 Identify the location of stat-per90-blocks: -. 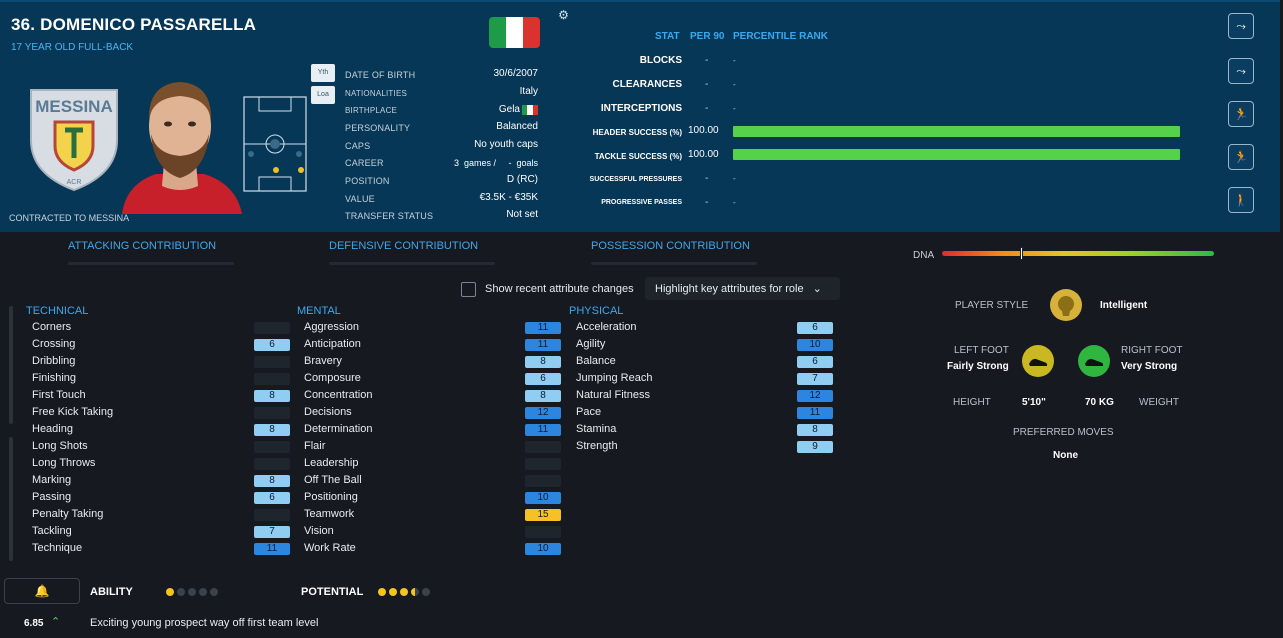
(707, 60).